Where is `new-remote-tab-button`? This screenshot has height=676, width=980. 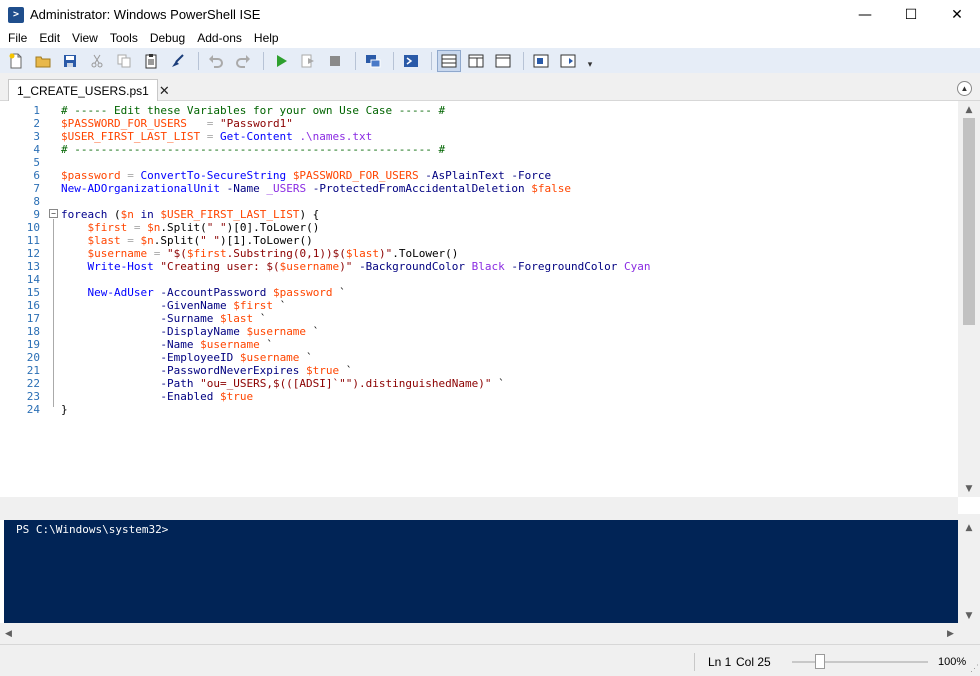
new-remote-tab-button is located at coordinates (373, 61).